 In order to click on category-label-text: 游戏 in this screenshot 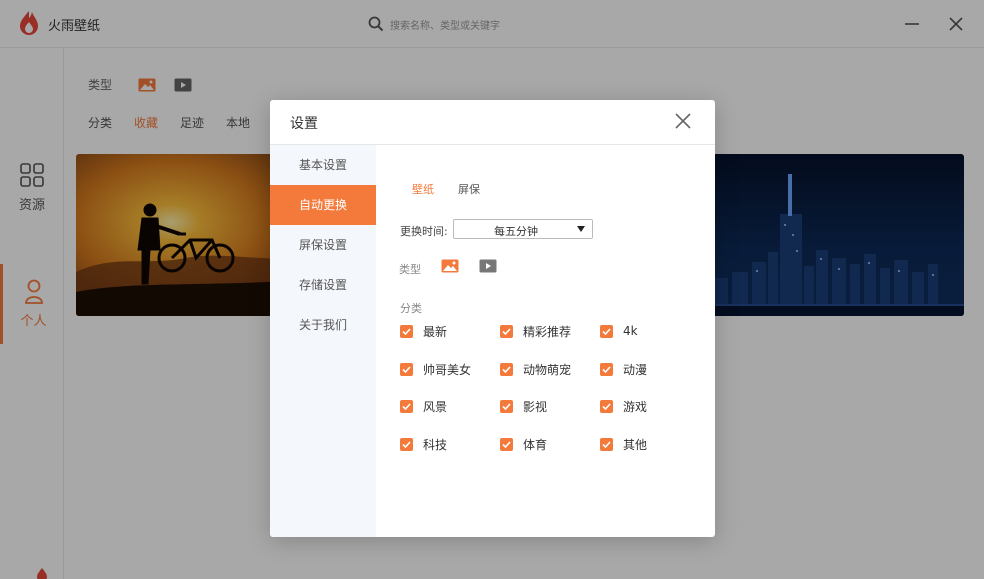, I will do `click(635, 406)`.